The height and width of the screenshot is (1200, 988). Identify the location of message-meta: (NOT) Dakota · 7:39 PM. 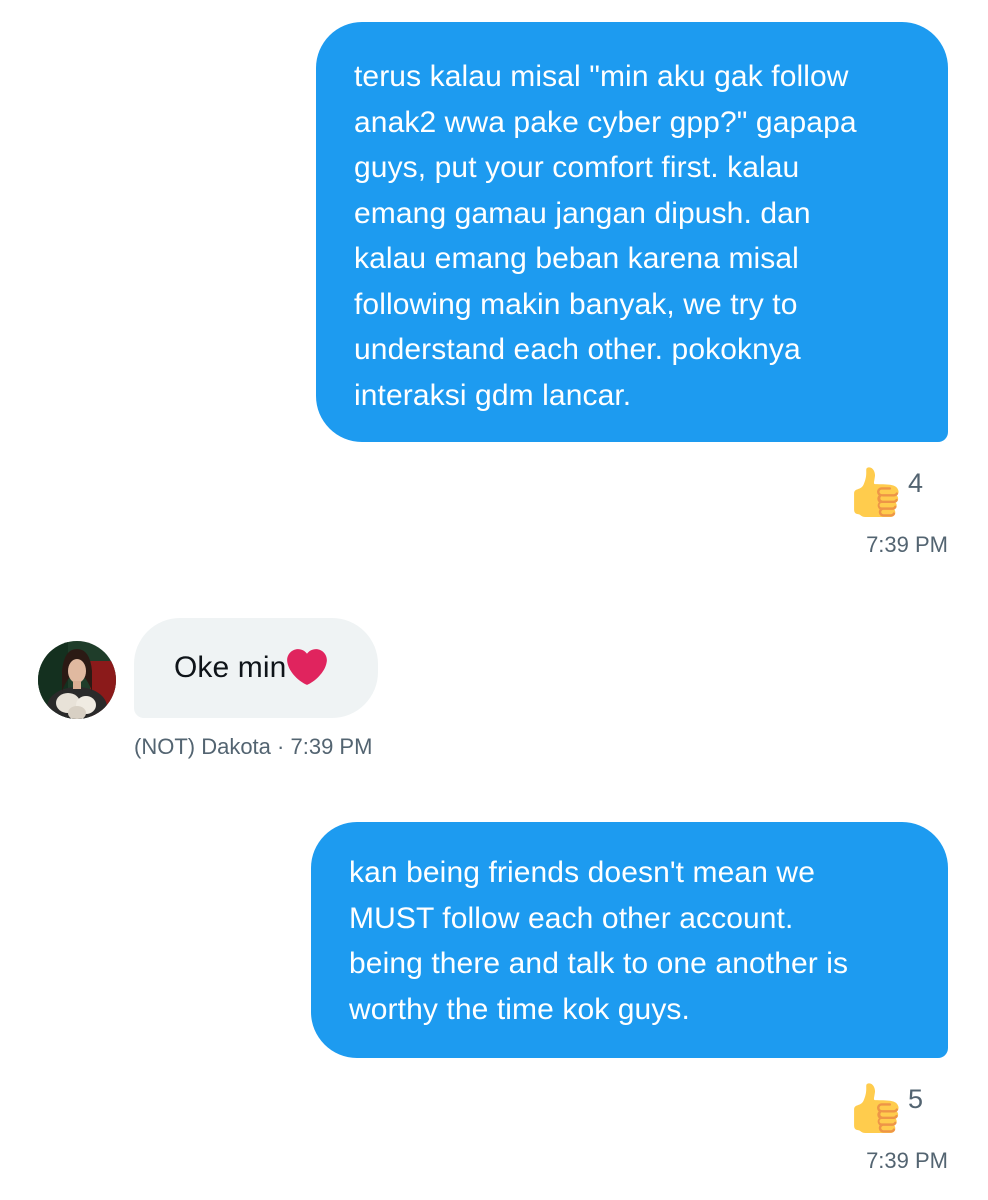
(253, 747).